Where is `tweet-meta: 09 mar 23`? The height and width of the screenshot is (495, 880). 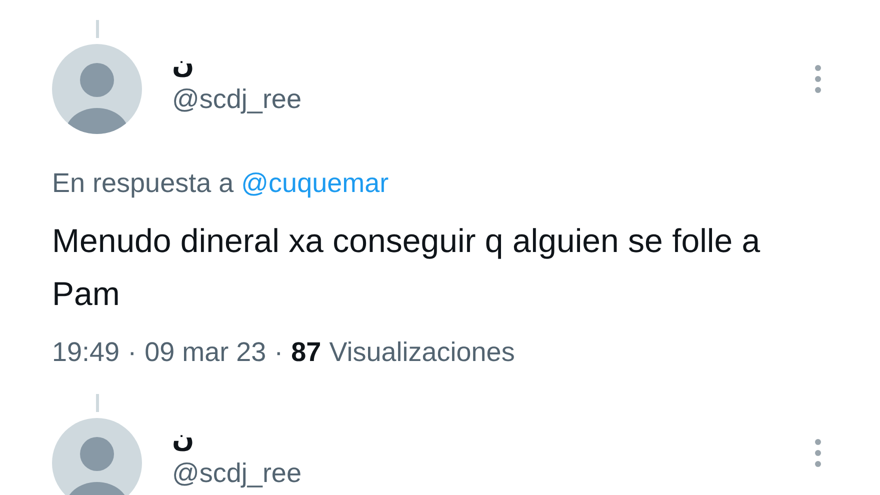 tweet-meta: 09 mar 23 is located at coordinates (205, 352).